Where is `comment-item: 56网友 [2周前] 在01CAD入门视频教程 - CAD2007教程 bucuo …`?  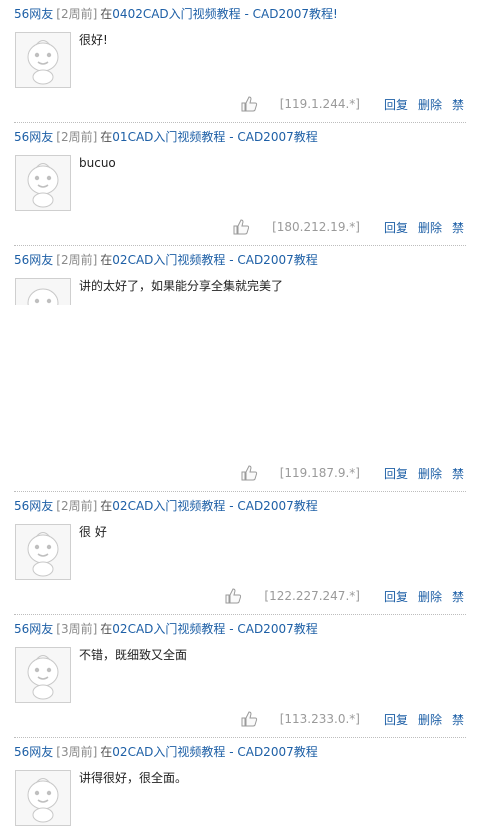 comment-item: 56网友 [2周前] 在01CAD入门视频教程 - CAD2007教程 bucuo … is located at coordinates (240, 184).